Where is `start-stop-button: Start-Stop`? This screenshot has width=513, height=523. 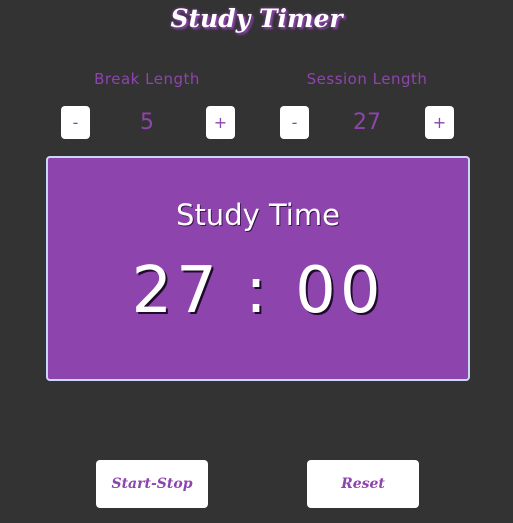 start-stop-button: Start-Stop is located at coordinates (152, 484).